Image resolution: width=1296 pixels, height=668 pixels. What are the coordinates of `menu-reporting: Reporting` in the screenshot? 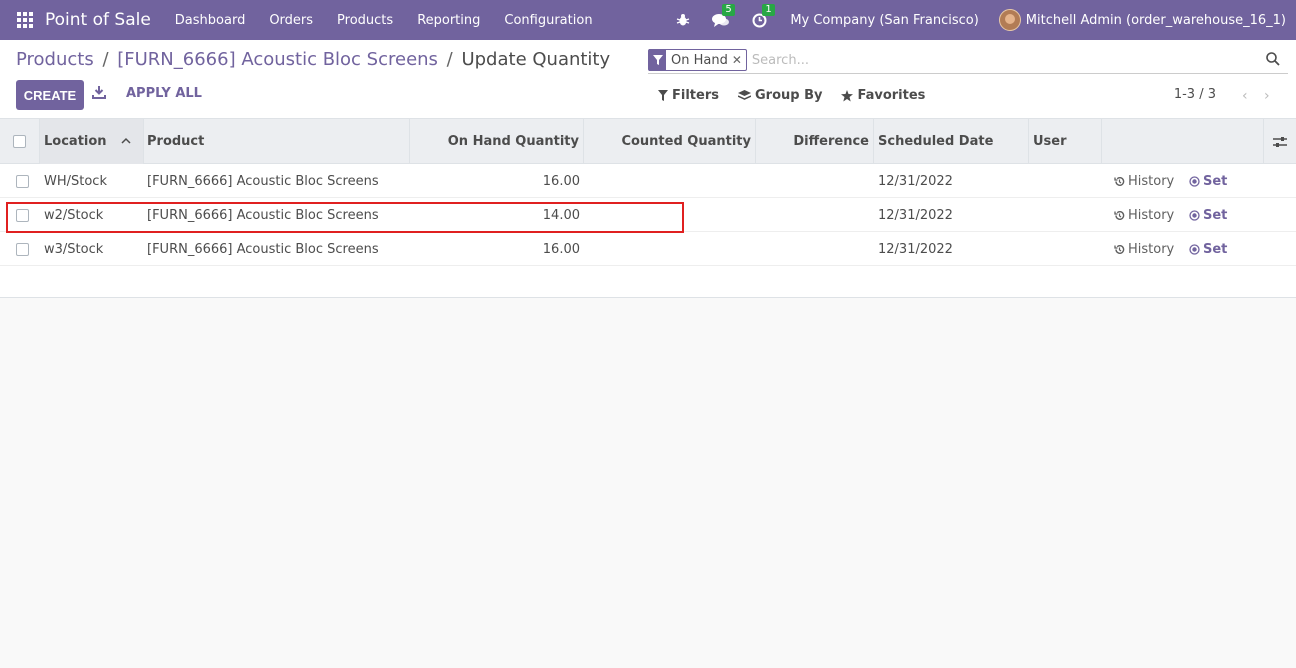 It's located at (448, 20).